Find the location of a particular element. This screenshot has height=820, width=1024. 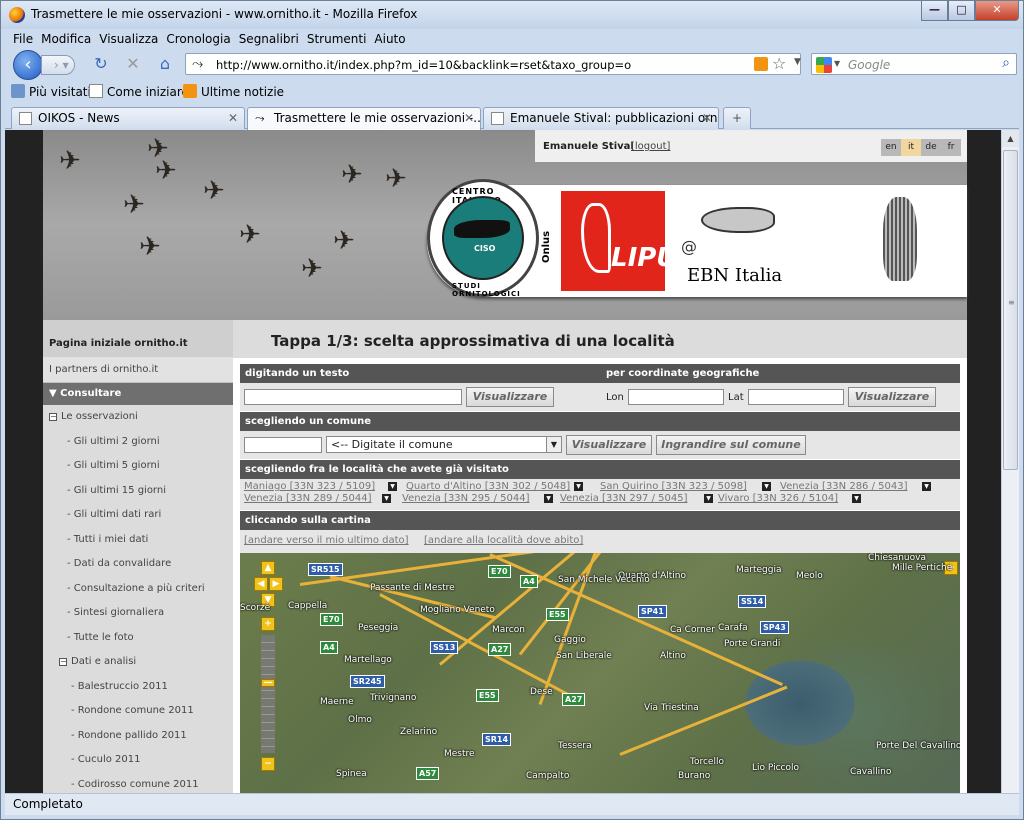

zoom-in-icon: + is located at coordinates (268, 624).